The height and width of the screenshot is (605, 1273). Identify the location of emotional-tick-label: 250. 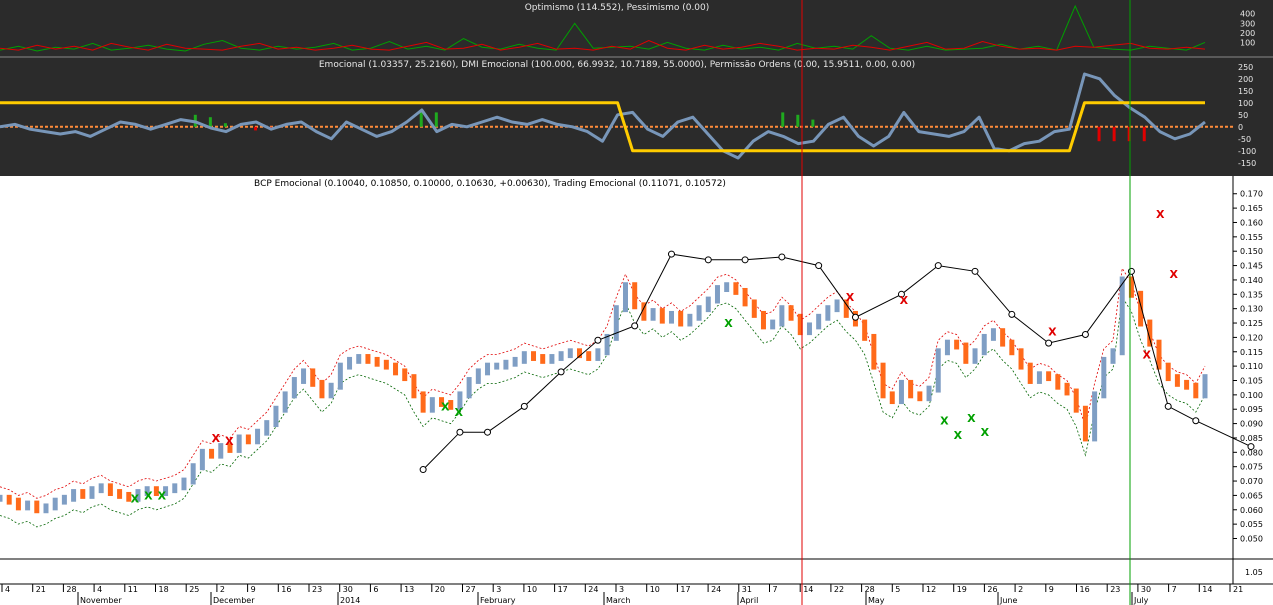
(1245, 67).